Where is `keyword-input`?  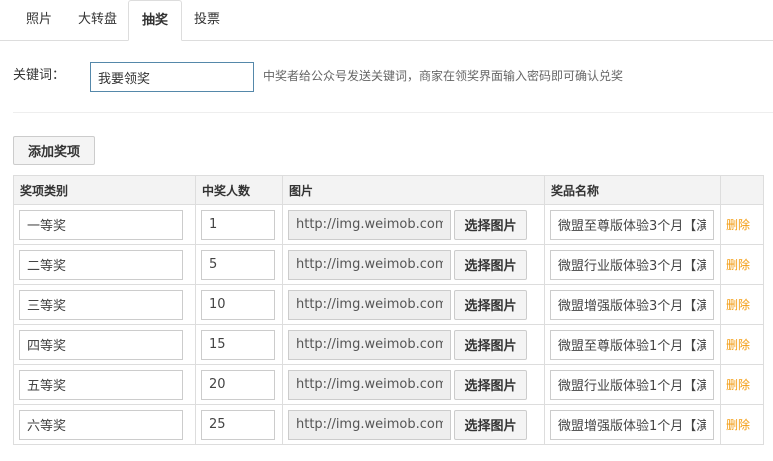
keyword-input is located at coordinates (172, 77).